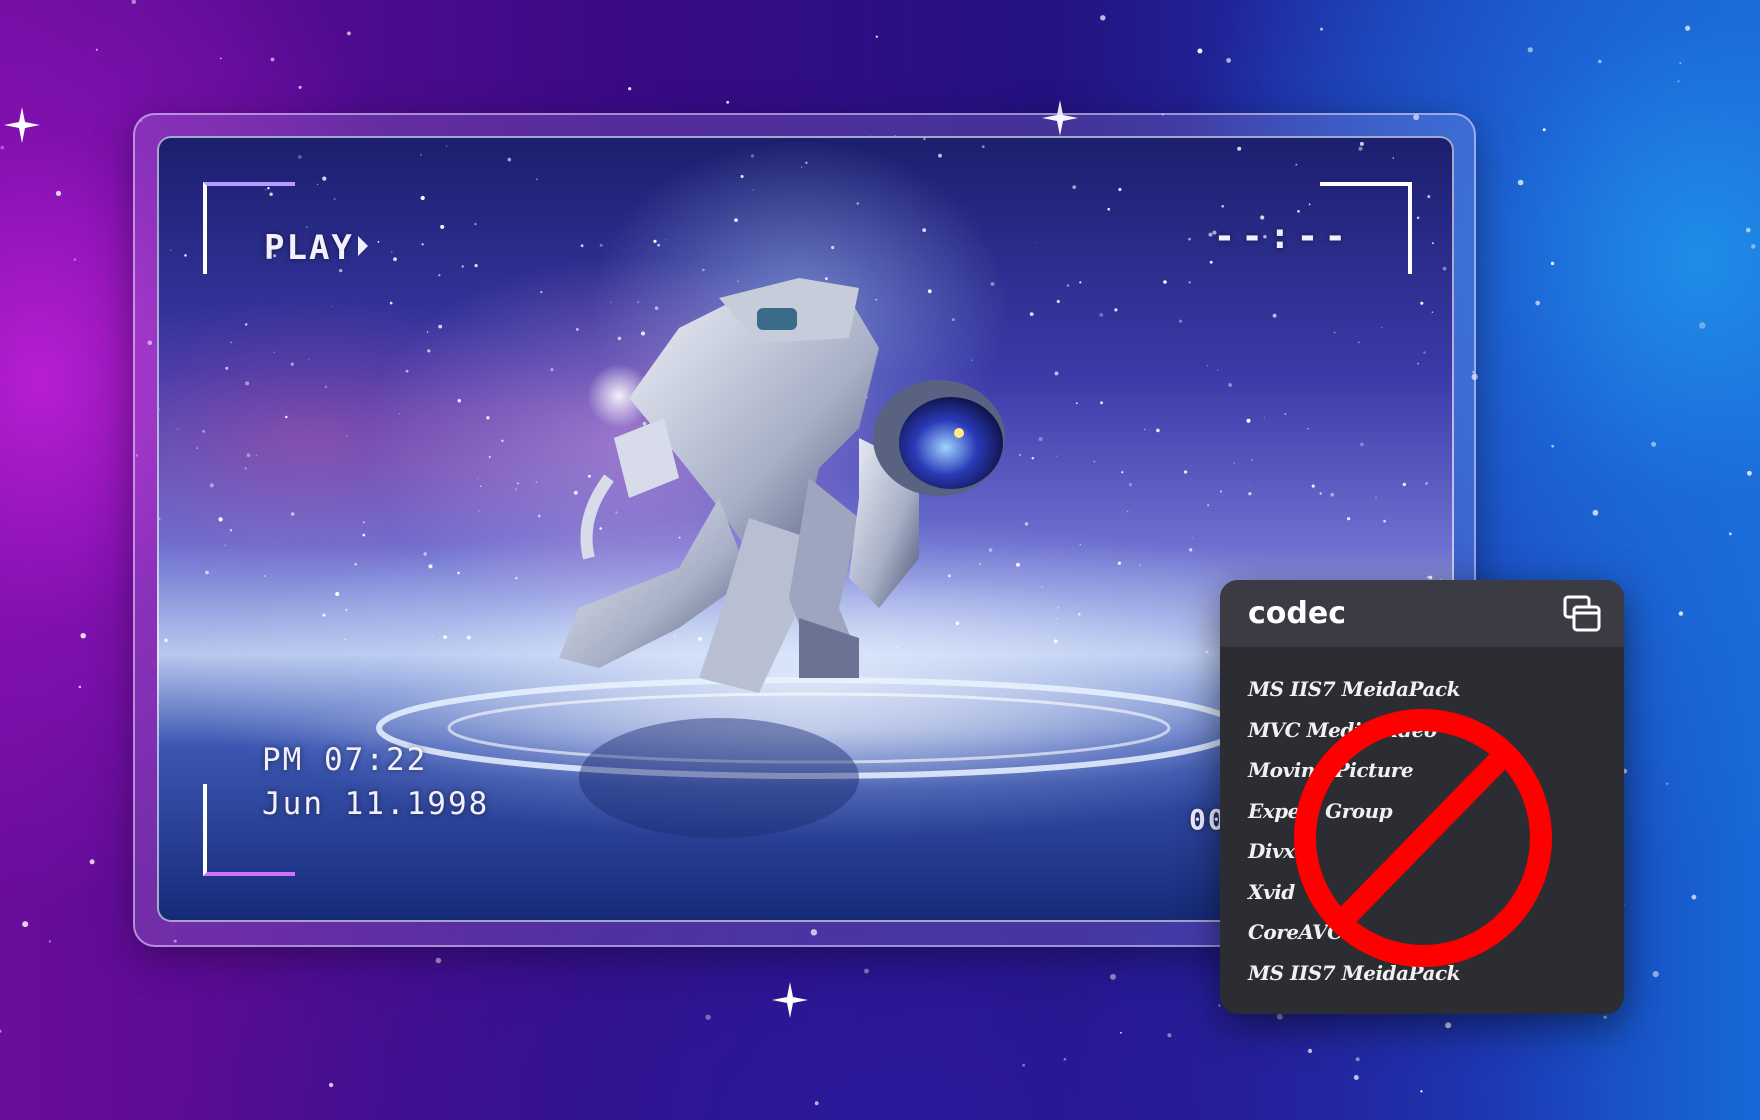  What do you see at coordinates (1422, 613) in the screenshot?
I see `codec-panel-header: codec` at bounding box center [1422, 613].